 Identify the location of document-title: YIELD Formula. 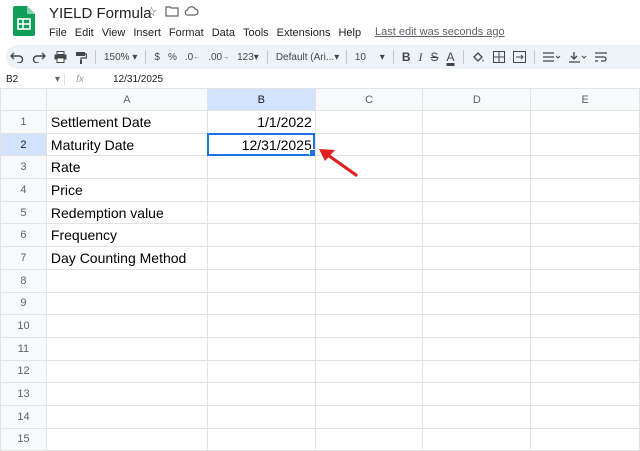
(100, 13).